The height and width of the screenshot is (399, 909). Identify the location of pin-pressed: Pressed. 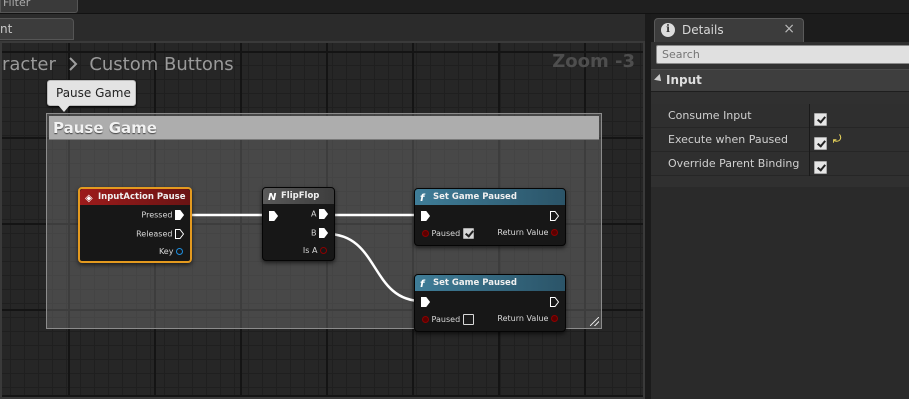
(162, 215).